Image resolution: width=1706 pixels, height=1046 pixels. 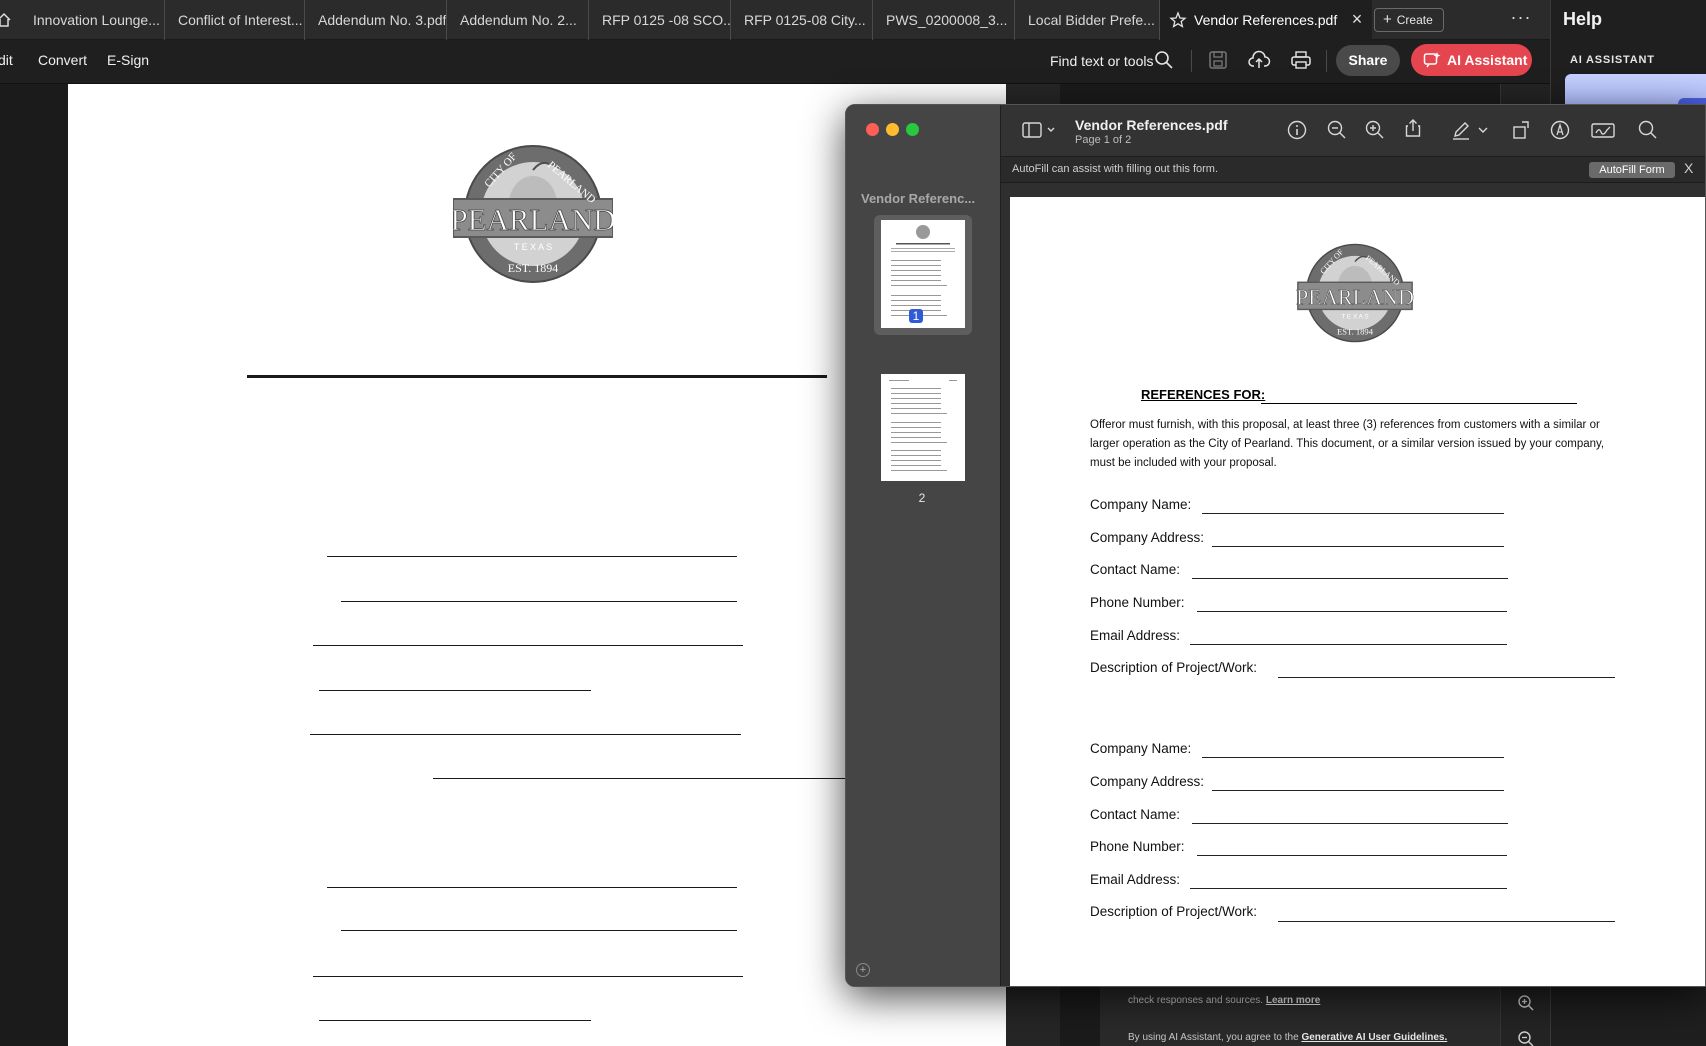 I want to click on star-icon, so click(x=1178, y=20).